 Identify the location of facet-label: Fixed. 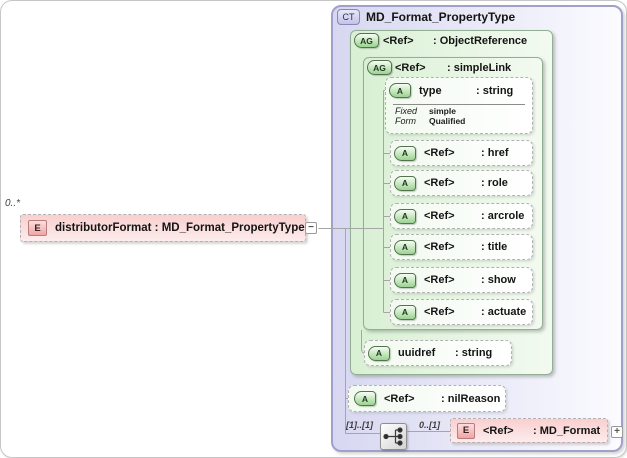
(406, 111).